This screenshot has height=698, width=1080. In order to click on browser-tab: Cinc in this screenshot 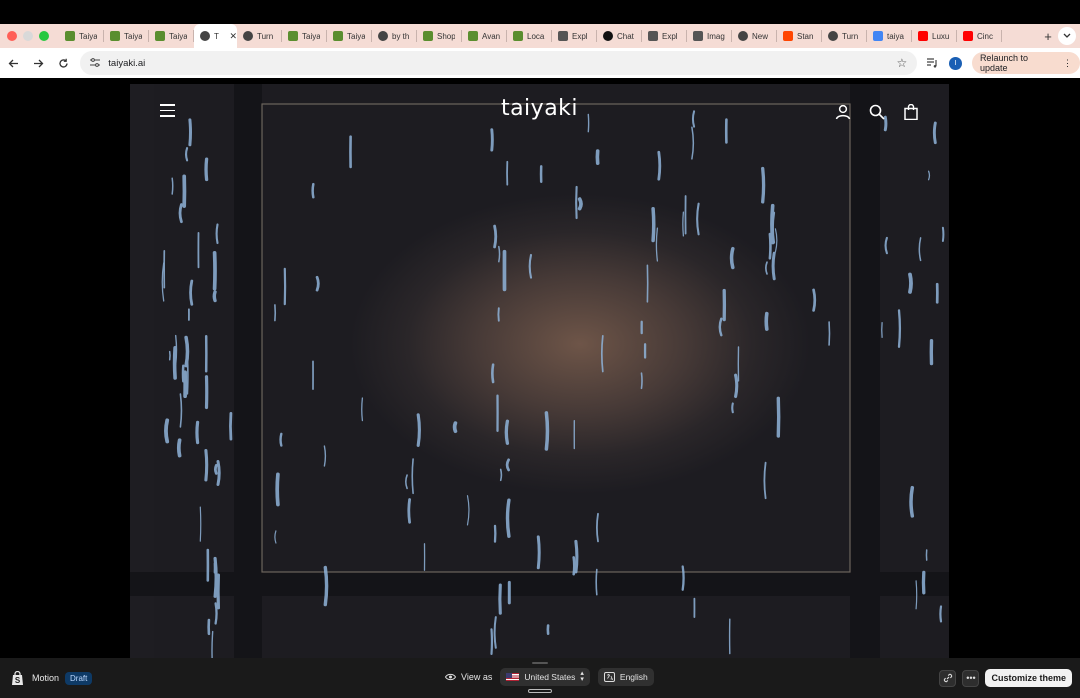, I will do `click(979, 36)`.